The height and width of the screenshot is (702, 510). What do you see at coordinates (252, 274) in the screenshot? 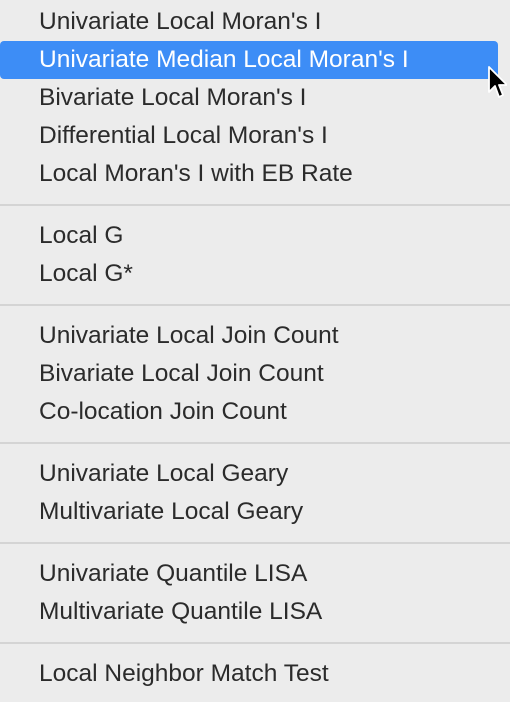
I see `menu-item-local-g-star: Local G*` at bounding box center [252, 274].